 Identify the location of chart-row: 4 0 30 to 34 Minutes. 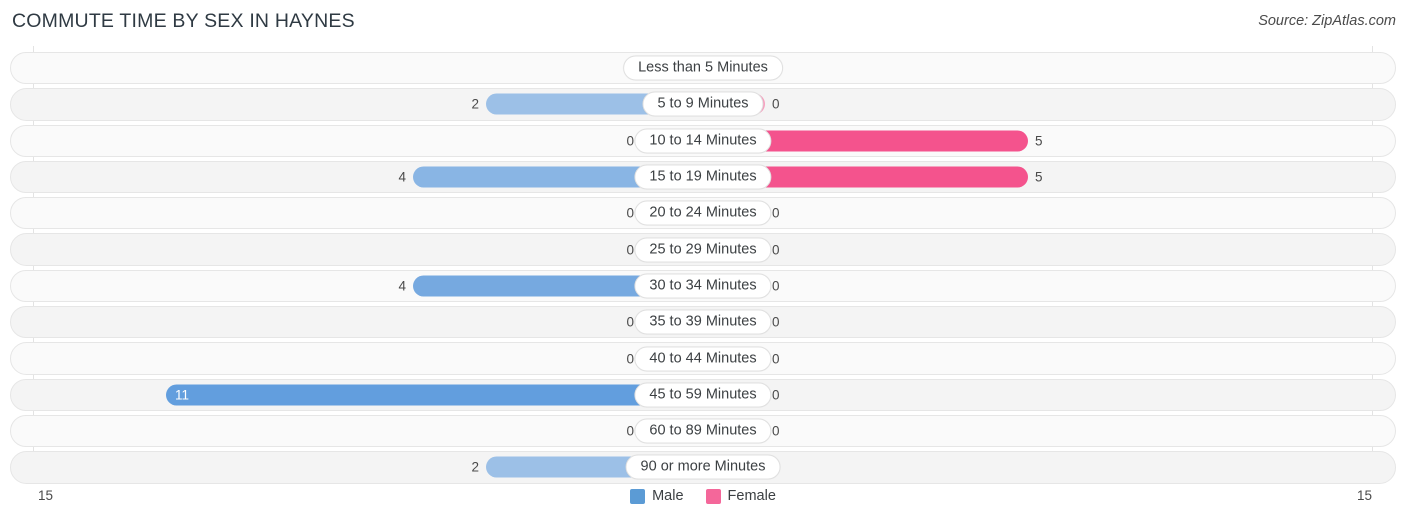
(703, 286).